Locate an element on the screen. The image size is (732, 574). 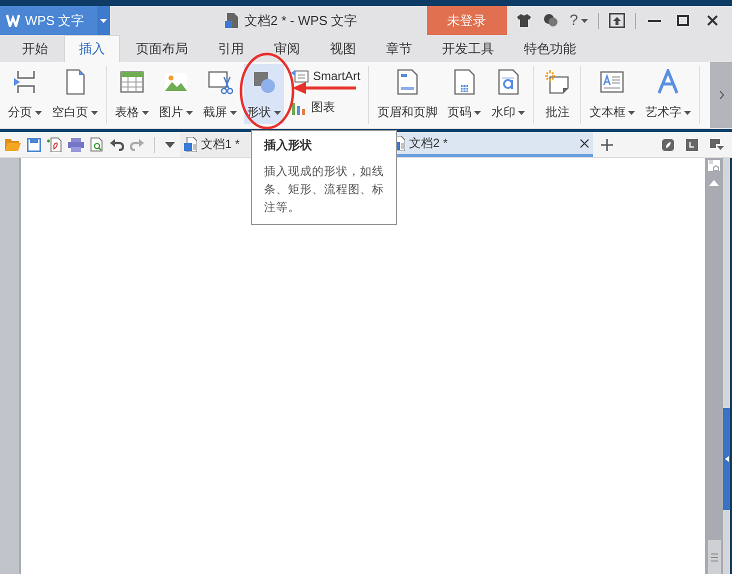
ribbon-tab: 页面布局 is located at coordinates (162, 48).